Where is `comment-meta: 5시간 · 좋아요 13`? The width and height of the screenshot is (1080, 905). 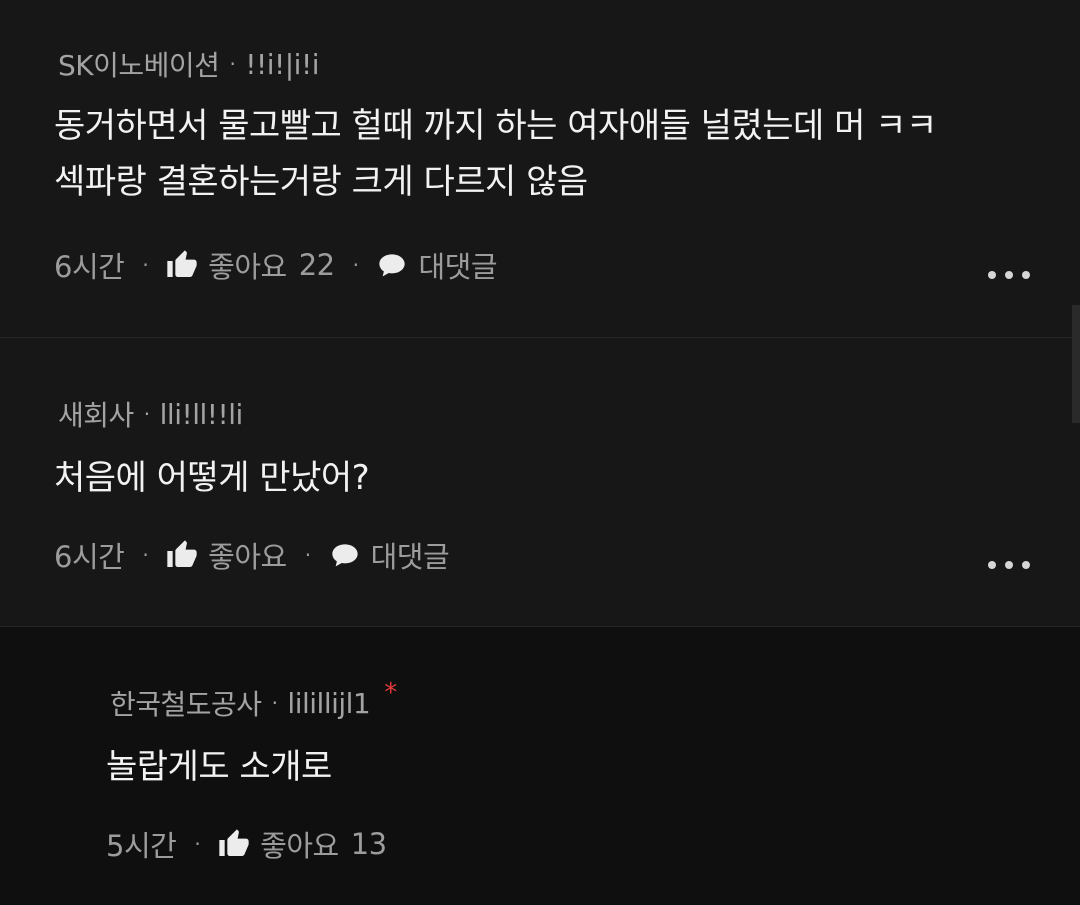 comment-meta: 5시간 · 좋아요 13 is located at coordinates (246, 844).